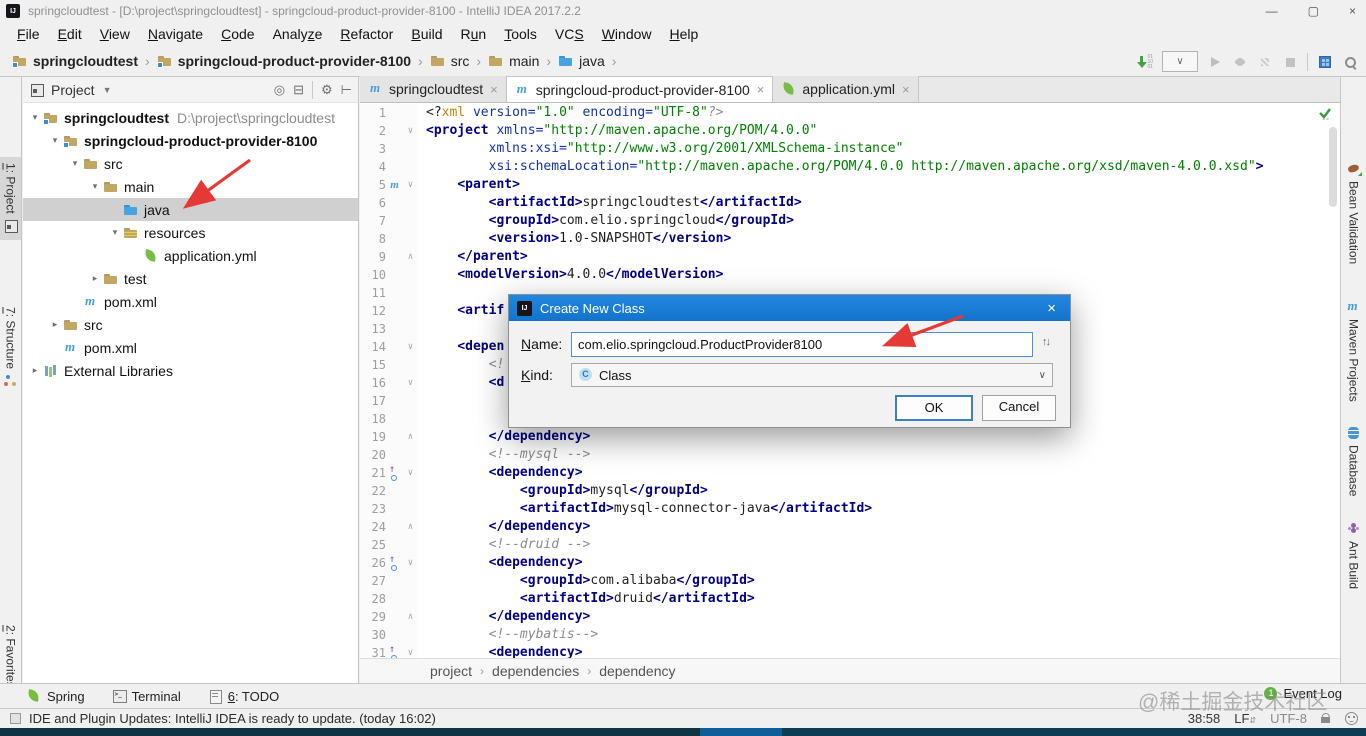  Describe the element at coordinates (513, 61) in the screenshot. I see `breadcrumb-main: main` at that location.